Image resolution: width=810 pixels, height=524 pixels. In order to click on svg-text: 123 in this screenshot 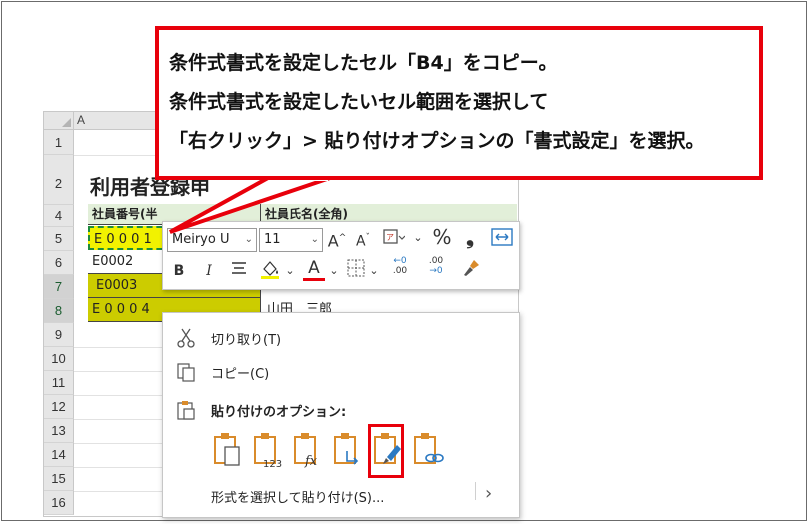, I will do `click(272, 464)`.